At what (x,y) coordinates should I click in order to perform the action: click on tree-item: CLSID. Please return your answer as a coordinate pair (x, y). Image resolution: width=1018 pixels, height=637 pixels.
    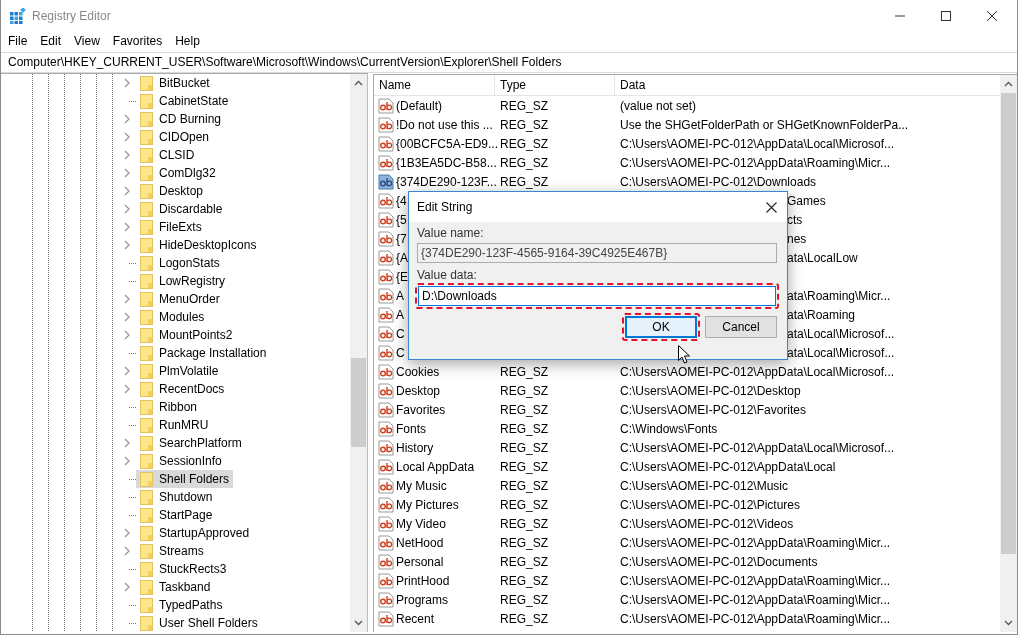
    Looking at the image, I should click on (167, 155).